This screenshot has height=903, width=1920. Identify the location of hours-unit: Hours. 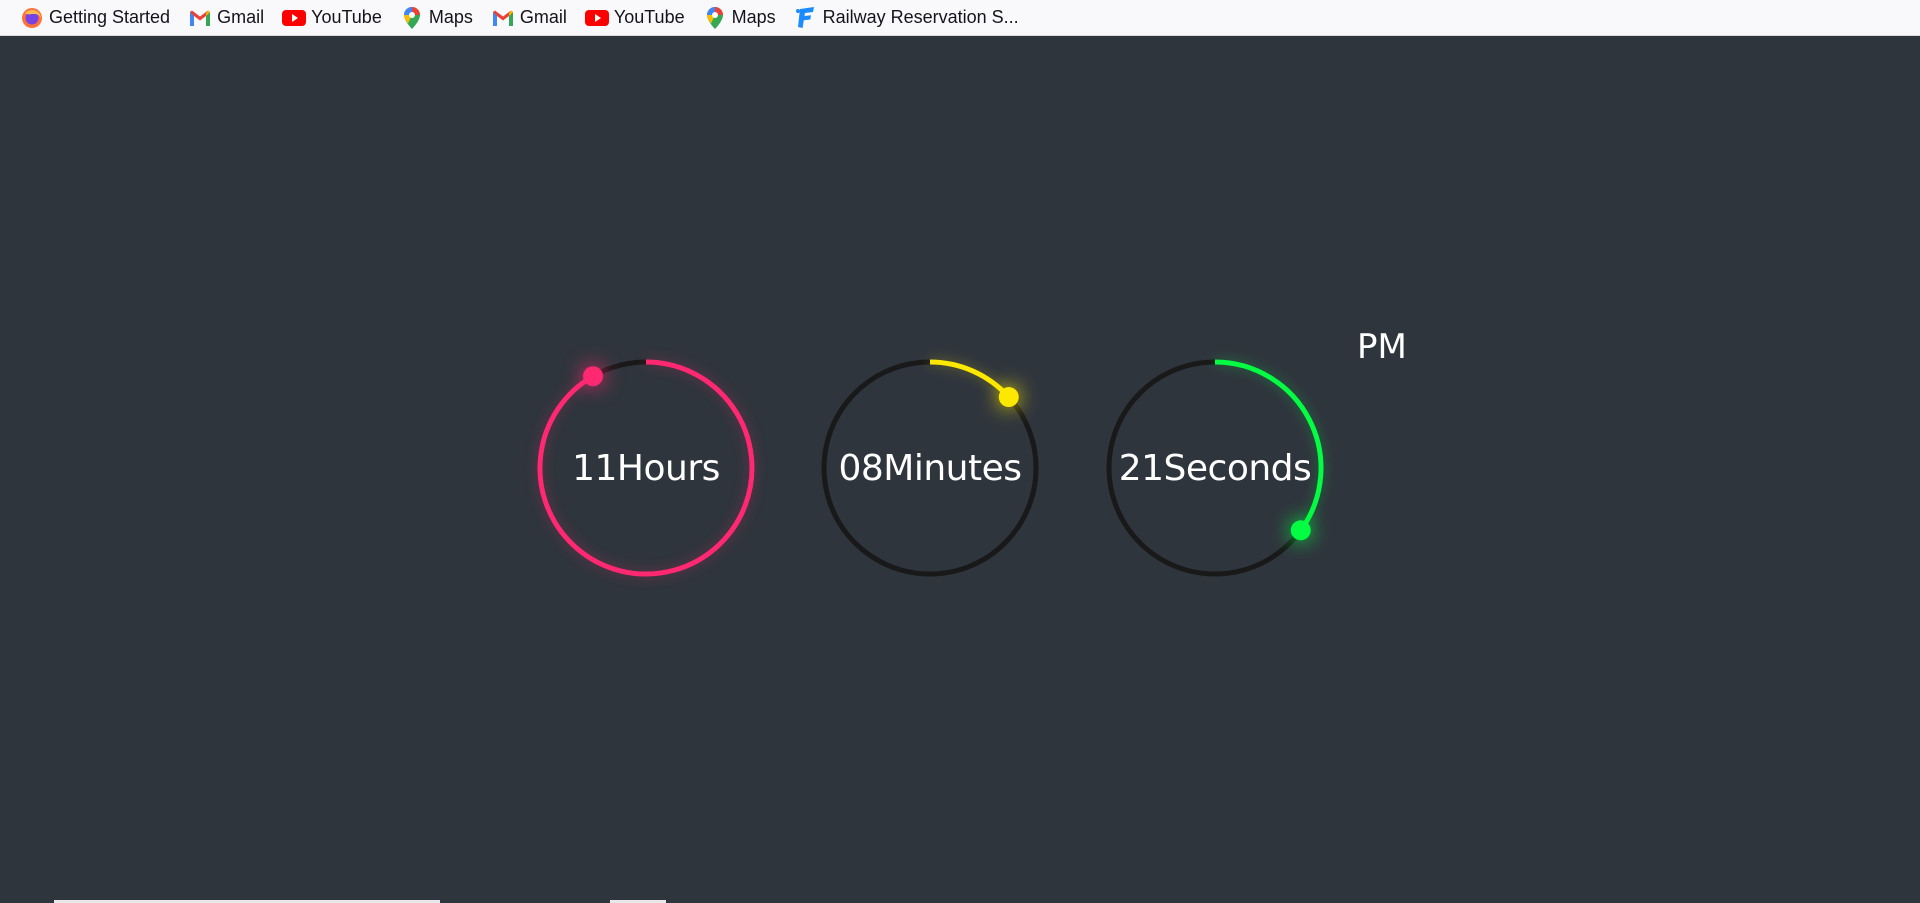
(668, 468).